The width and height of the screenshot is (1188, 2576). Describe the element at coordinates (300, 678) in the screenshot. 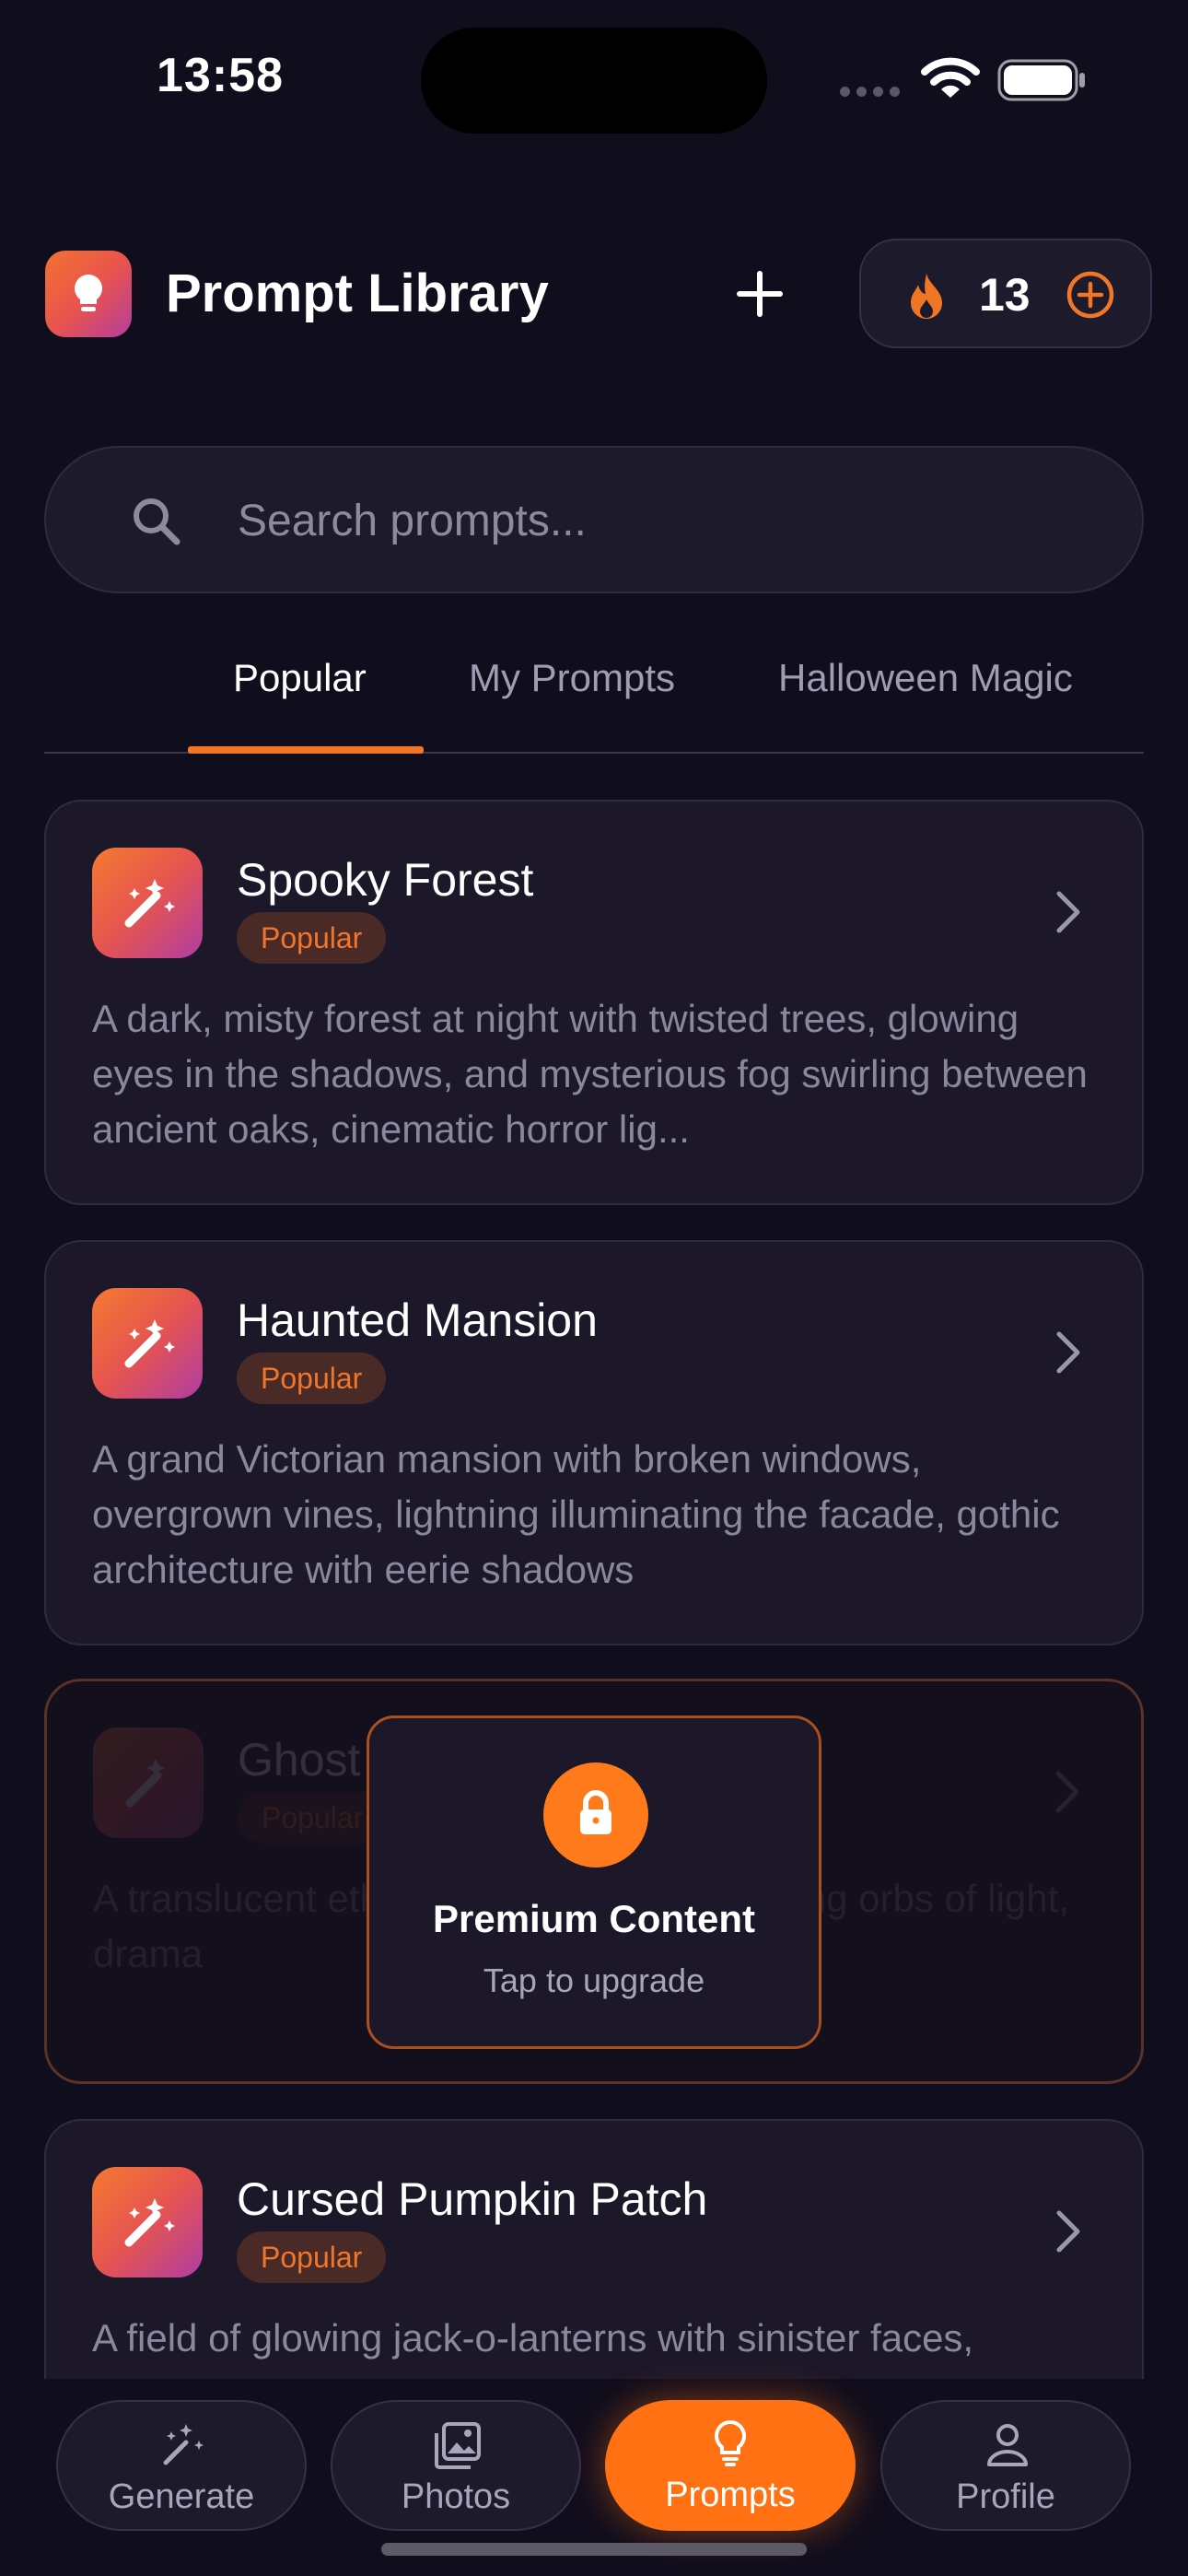

I see `tab-popular: Popular` at that location.